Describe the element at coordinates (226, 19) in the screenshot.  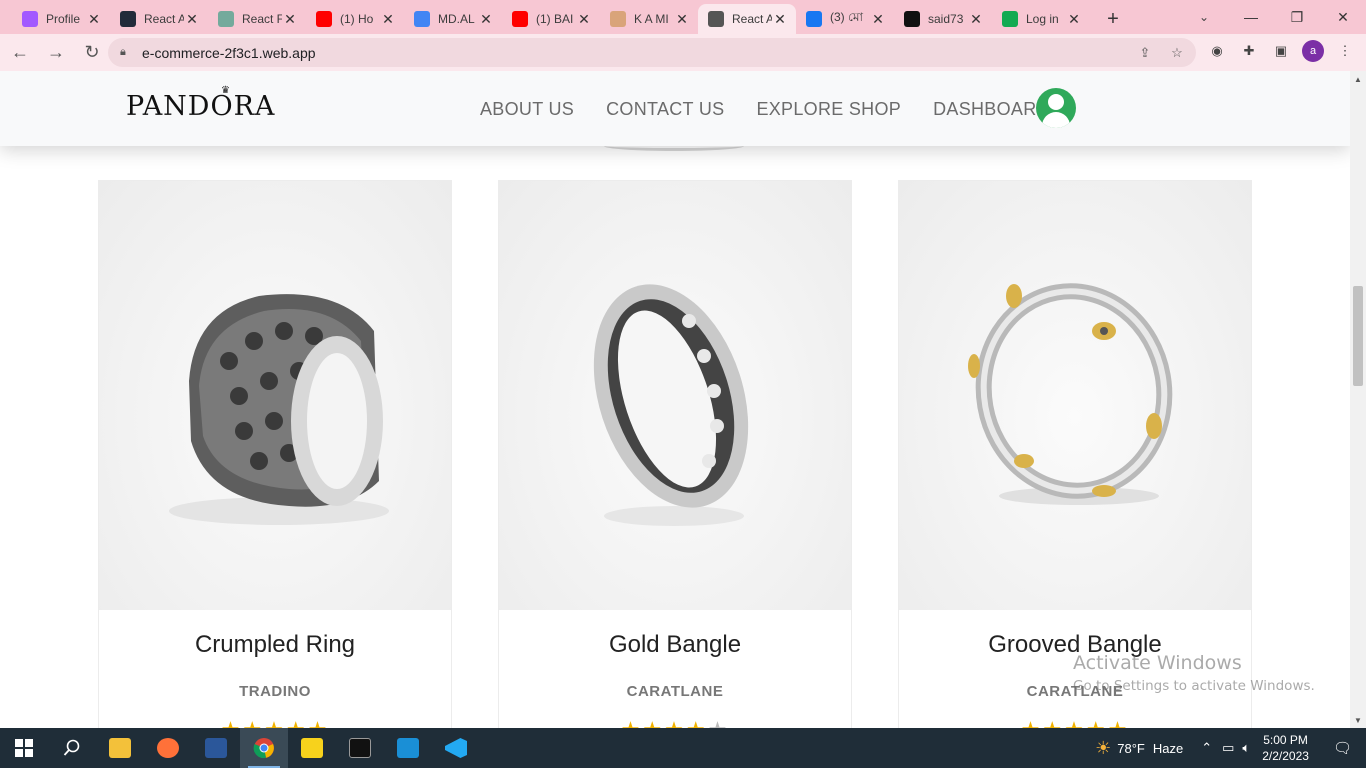
I see `chatgpt-favicon-icon` at that location.